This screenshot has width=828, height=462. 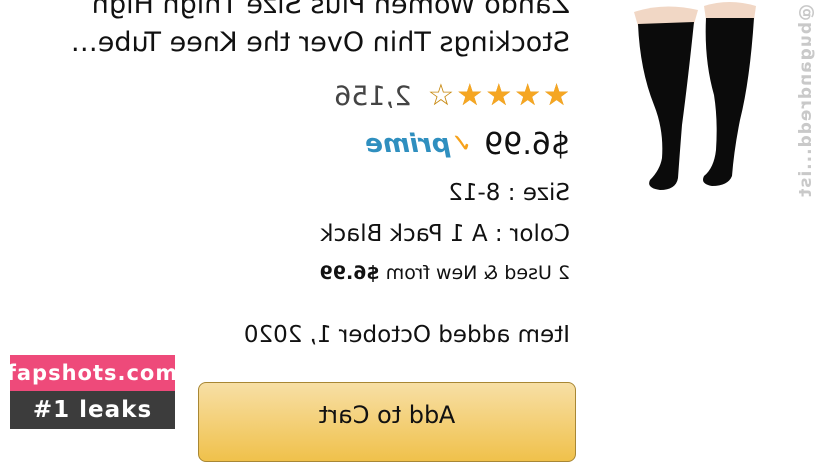 I want to click on item-added-date: Item added October 1, 2020, so click(x=406, y=335).